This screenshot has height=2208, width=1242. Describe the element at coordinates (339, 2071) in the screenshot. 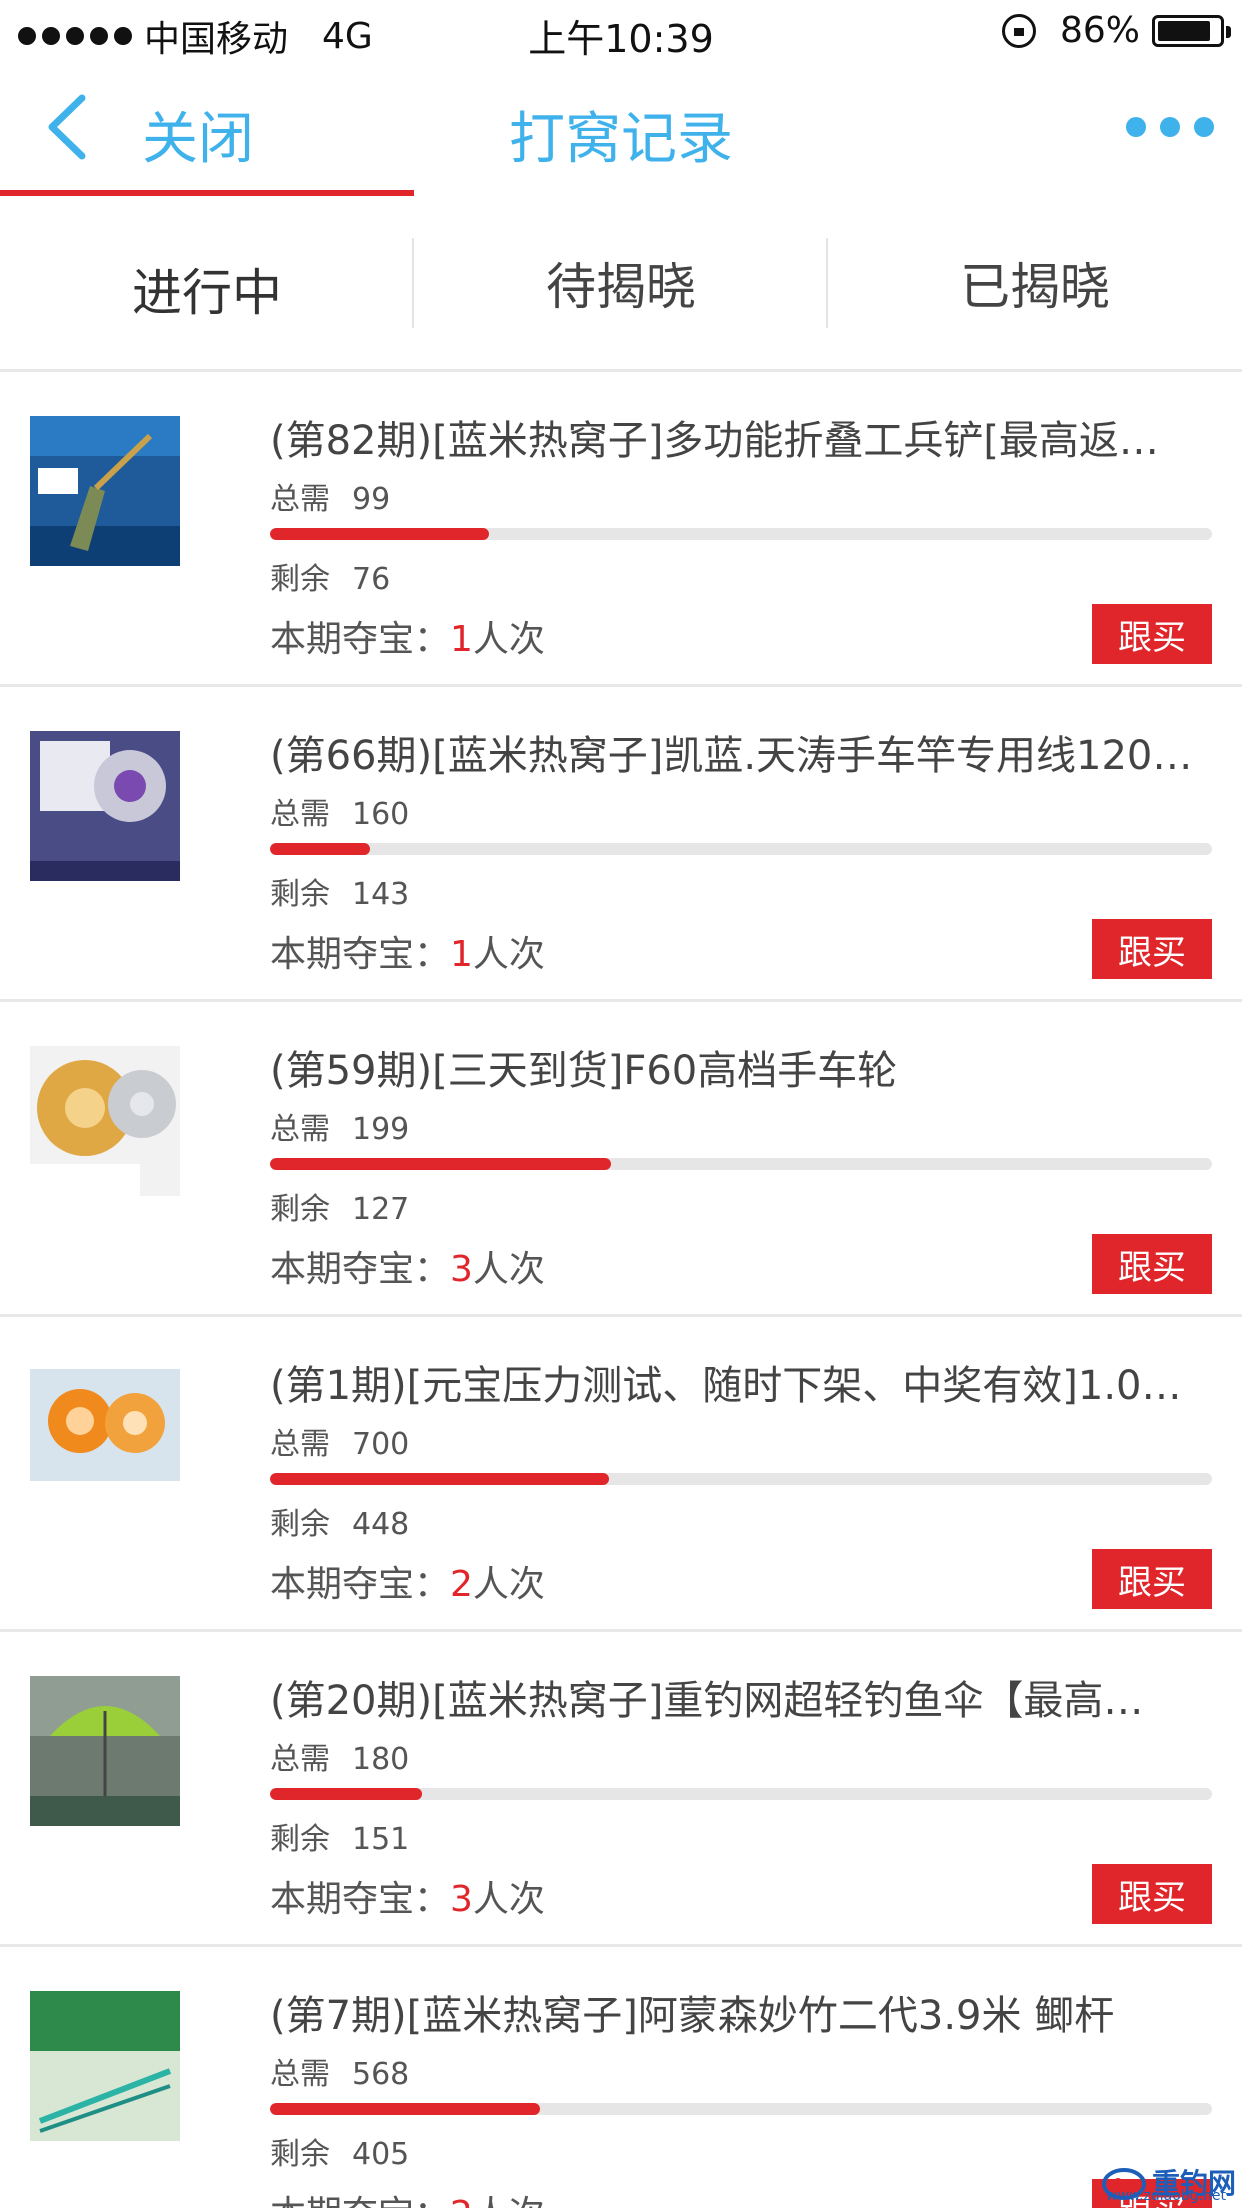

I see `total-need: 总需 568` at that location.